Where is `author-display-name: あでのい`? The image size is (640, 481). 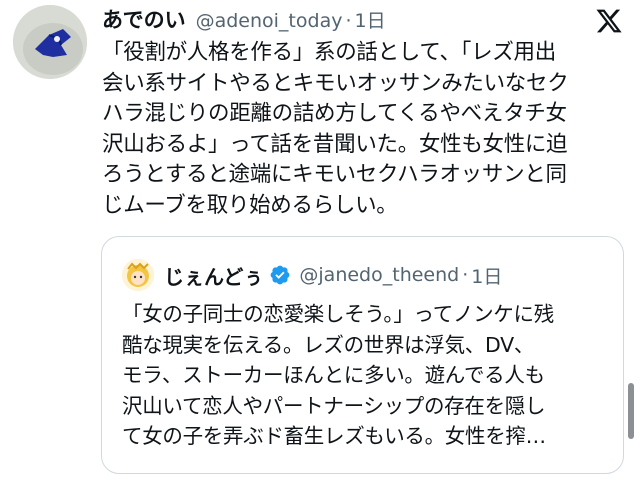 author-display-name: あでのい is located at coordinates (144, 19).